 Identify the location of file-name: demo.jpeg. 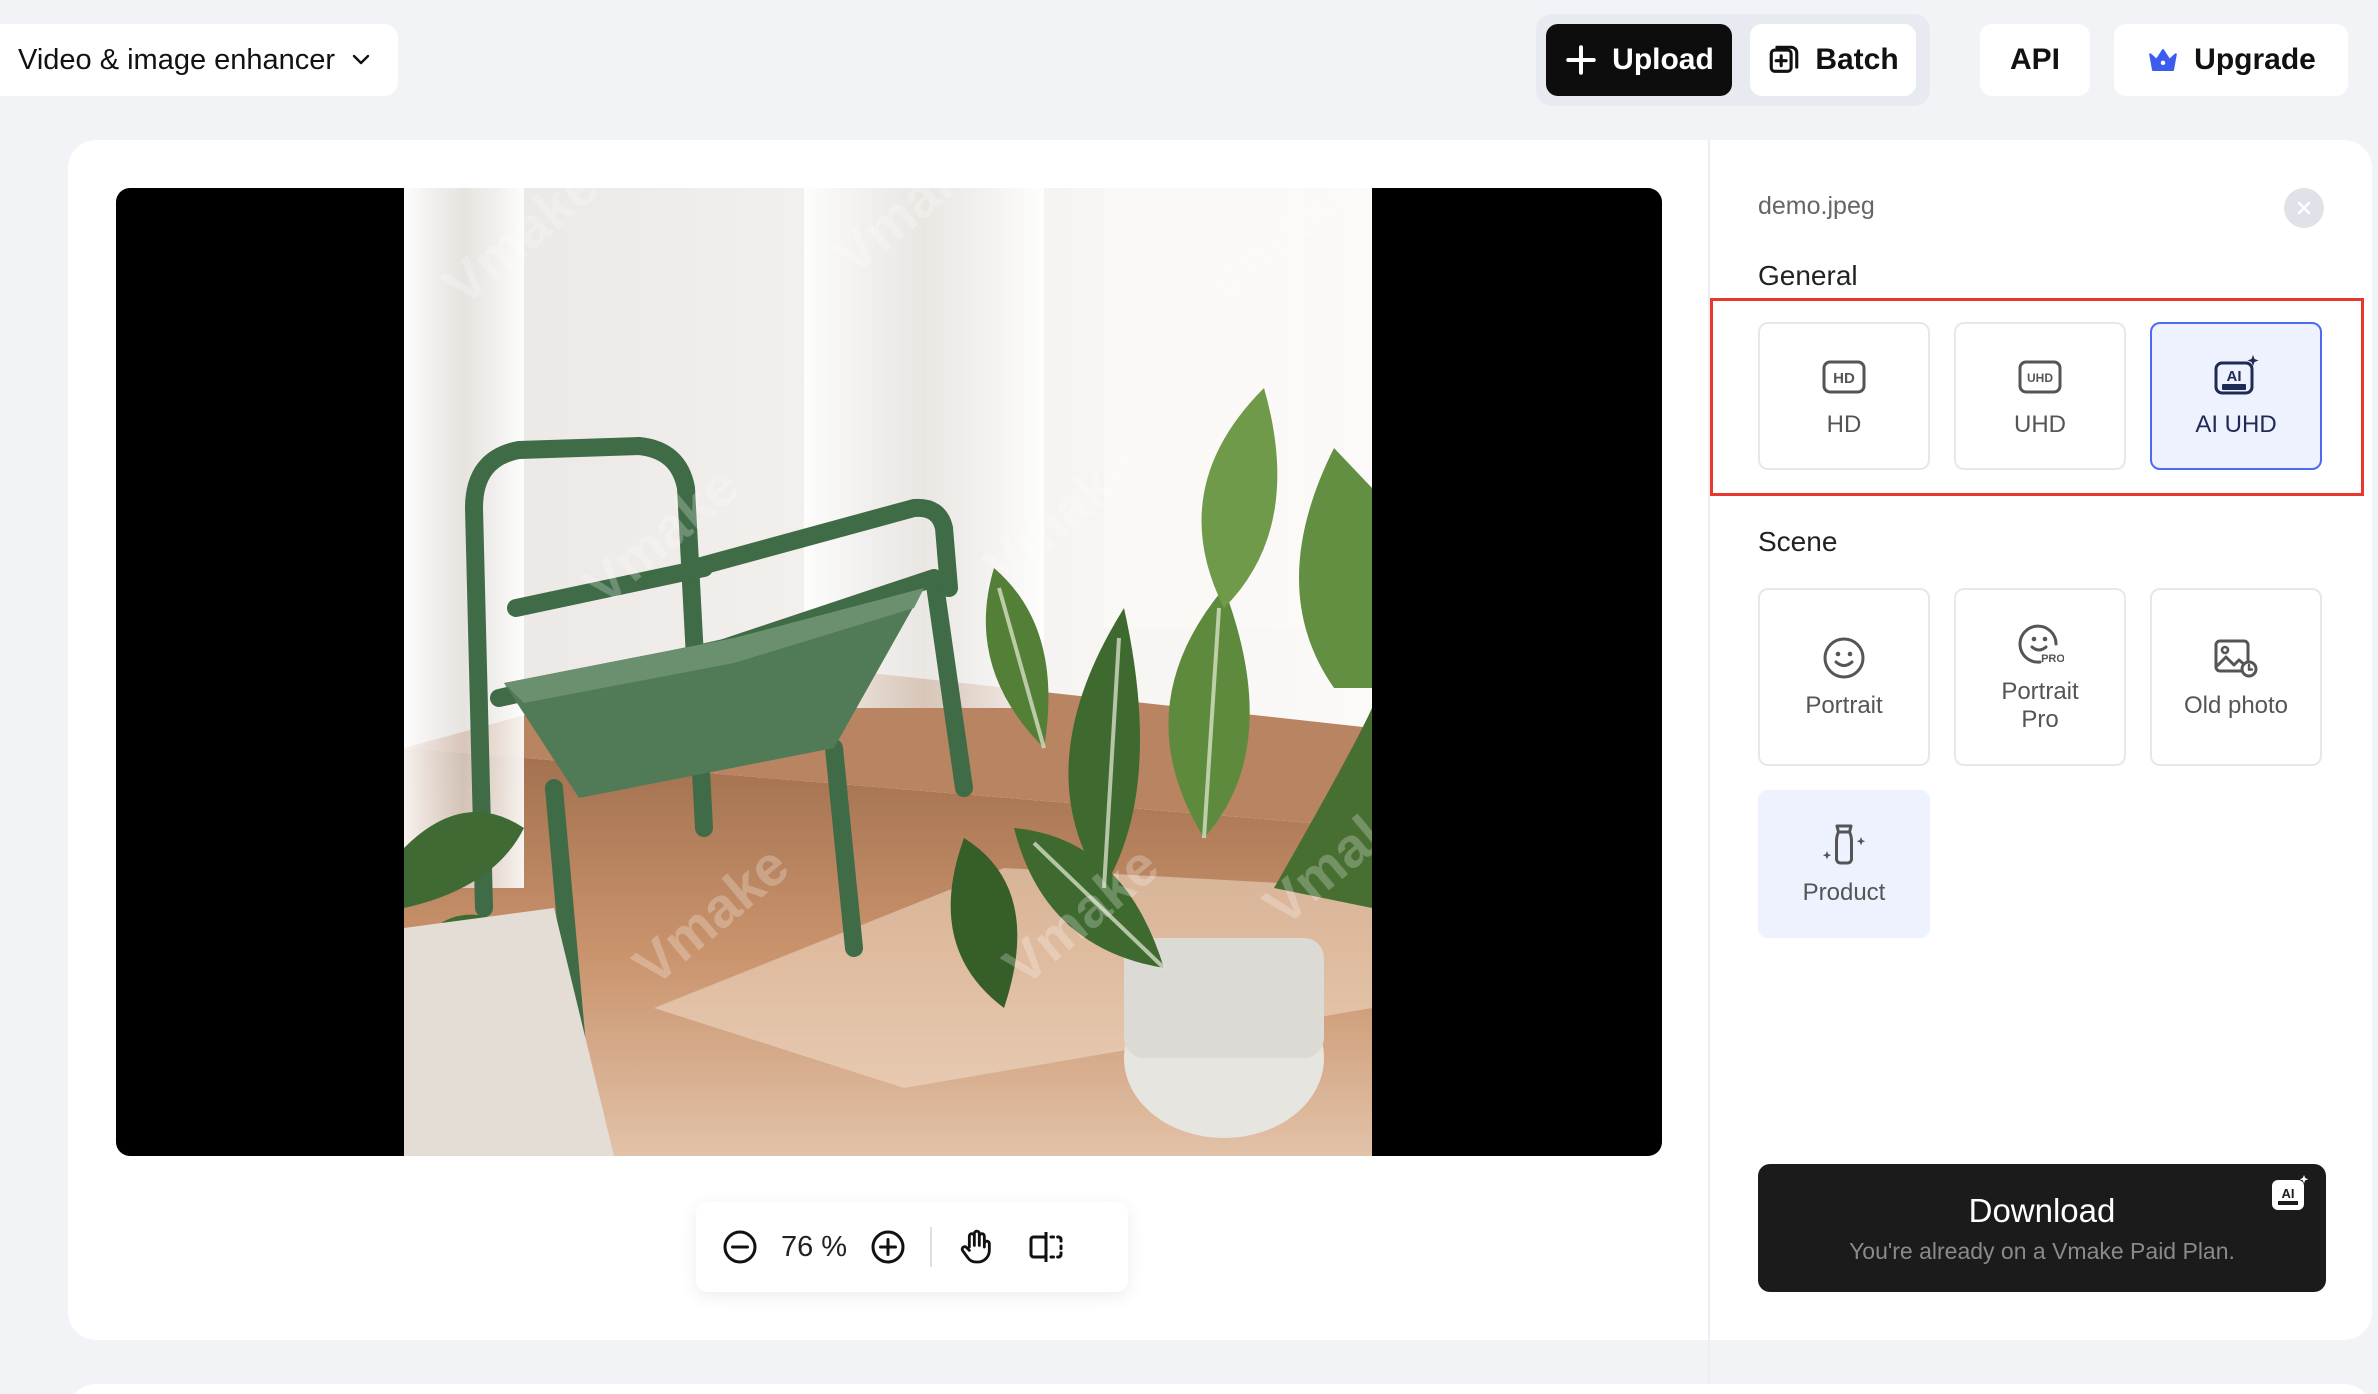
(1816, 206).